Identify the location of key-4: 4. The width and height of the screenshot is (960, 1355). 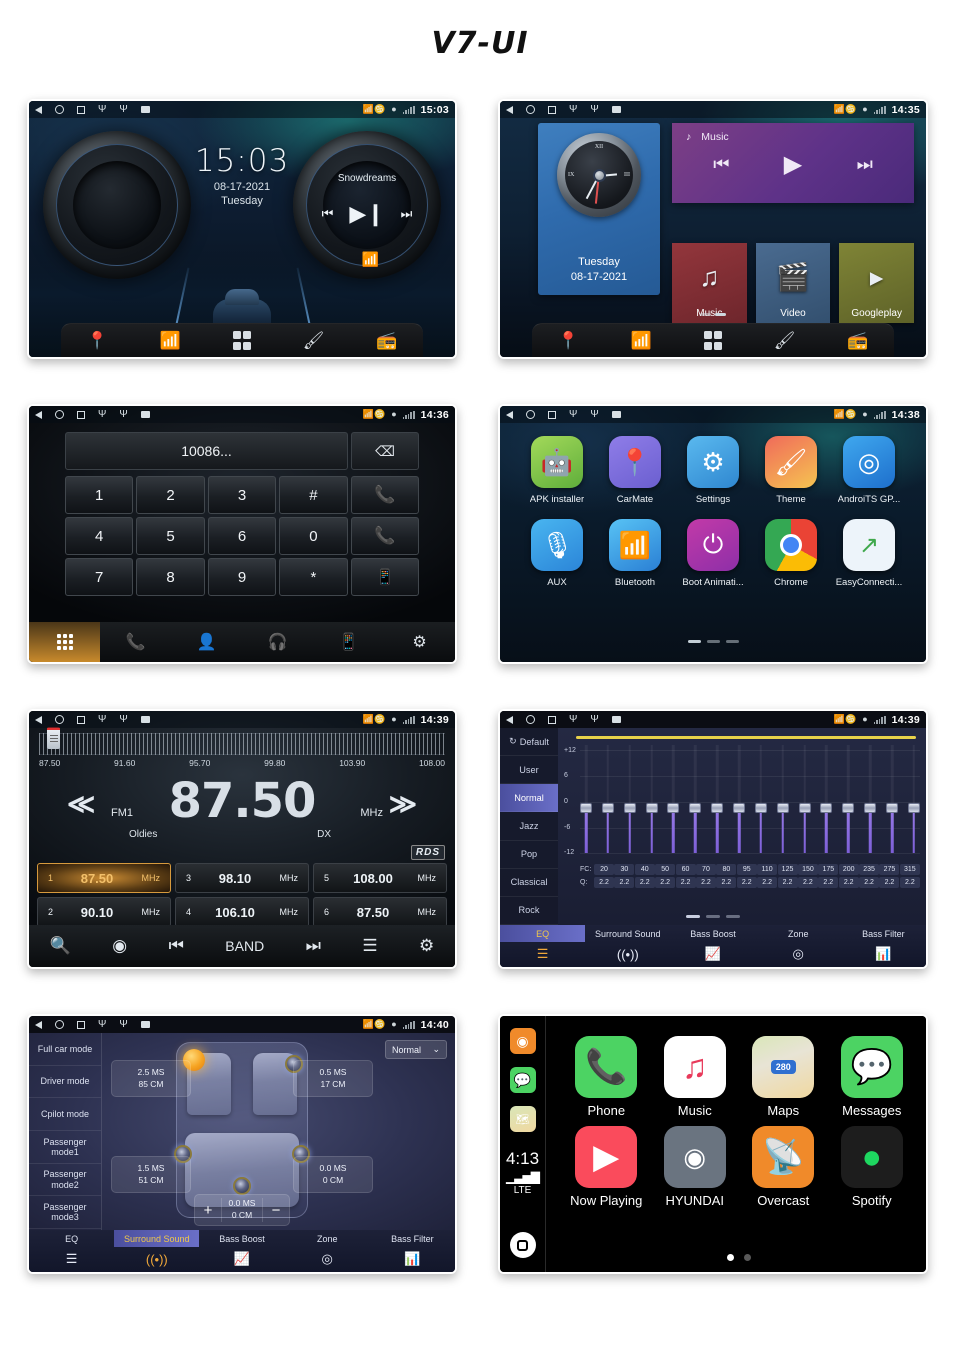
(99, 536).